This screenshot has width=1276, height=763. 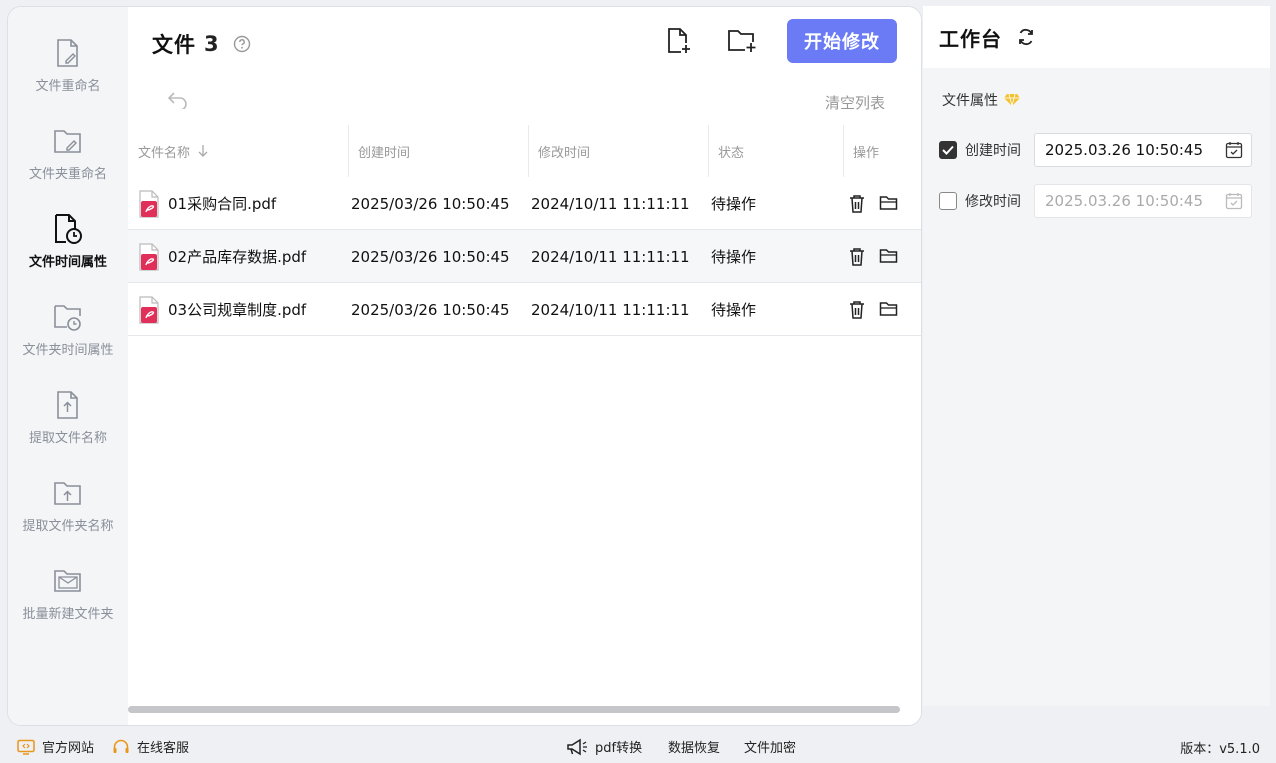 I want to click on file-add-icon, so click(x=679, y=43).